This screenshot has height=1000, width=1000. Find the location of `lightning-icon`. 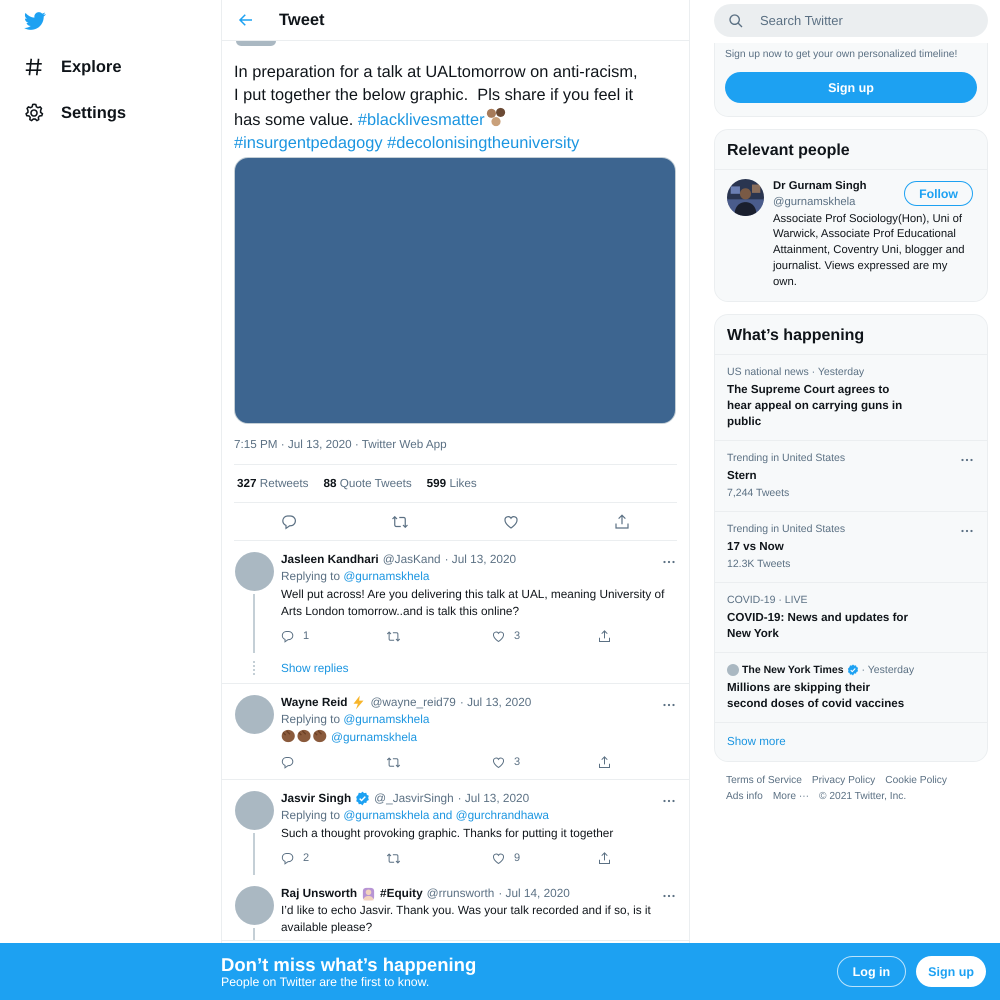

lightning-icon is located at coordinates (358, 702).